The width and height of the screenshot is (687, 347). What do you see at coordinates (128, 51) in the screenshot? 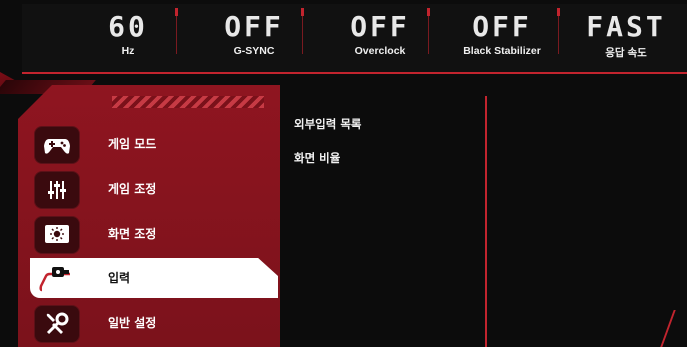
I see `status-label: Hz` at bounding box center [128, 51].